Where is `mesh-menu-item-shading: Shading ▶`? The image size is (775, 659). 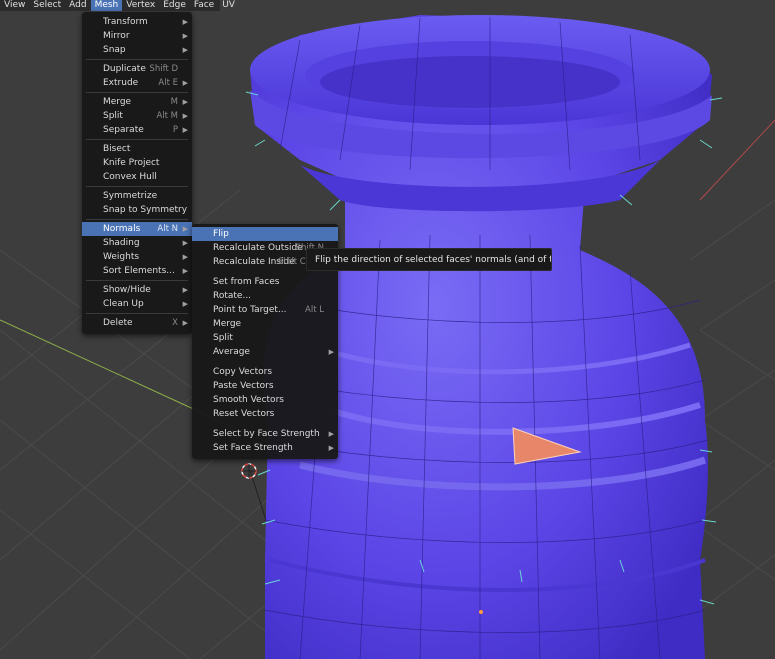 mesh-menu-item-shading: Shading ▶ is located at coordinates (137, 243).